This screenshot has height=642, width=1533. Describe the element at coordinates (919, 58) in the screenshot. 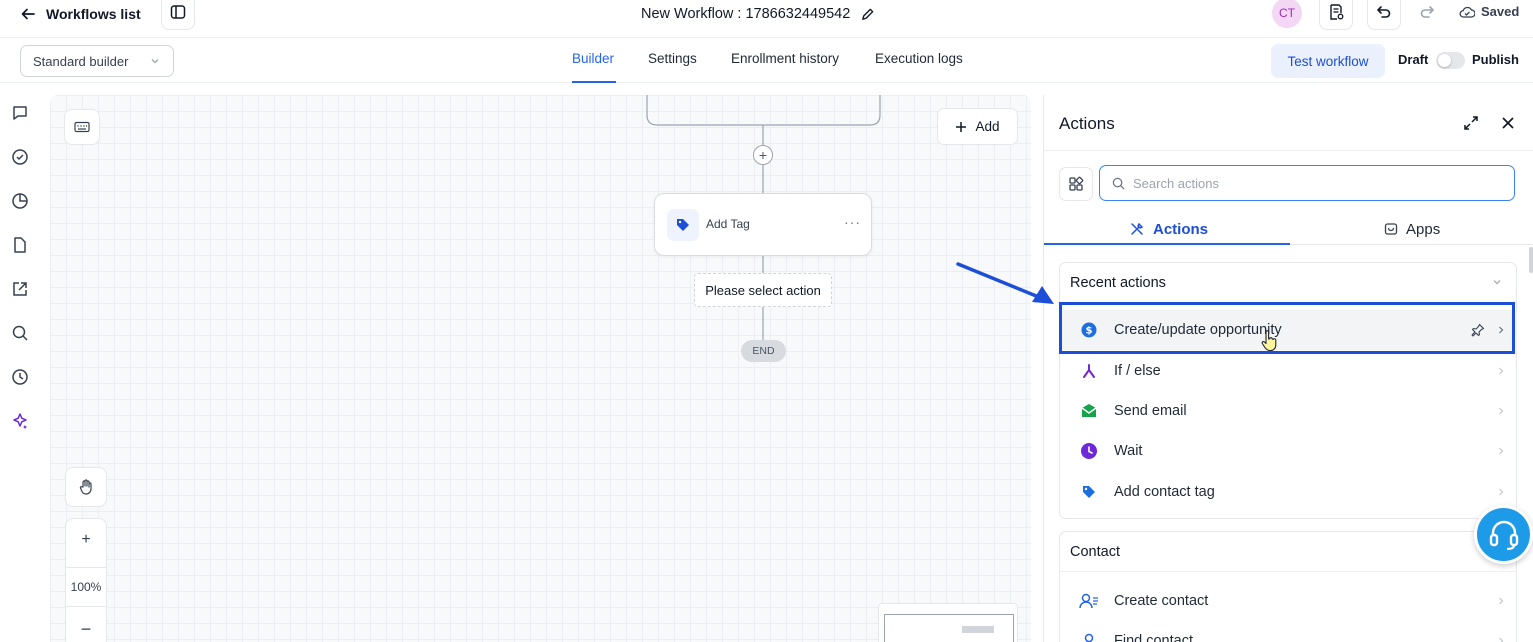

I see `tab-execution-logs: Execution logs` at that location.